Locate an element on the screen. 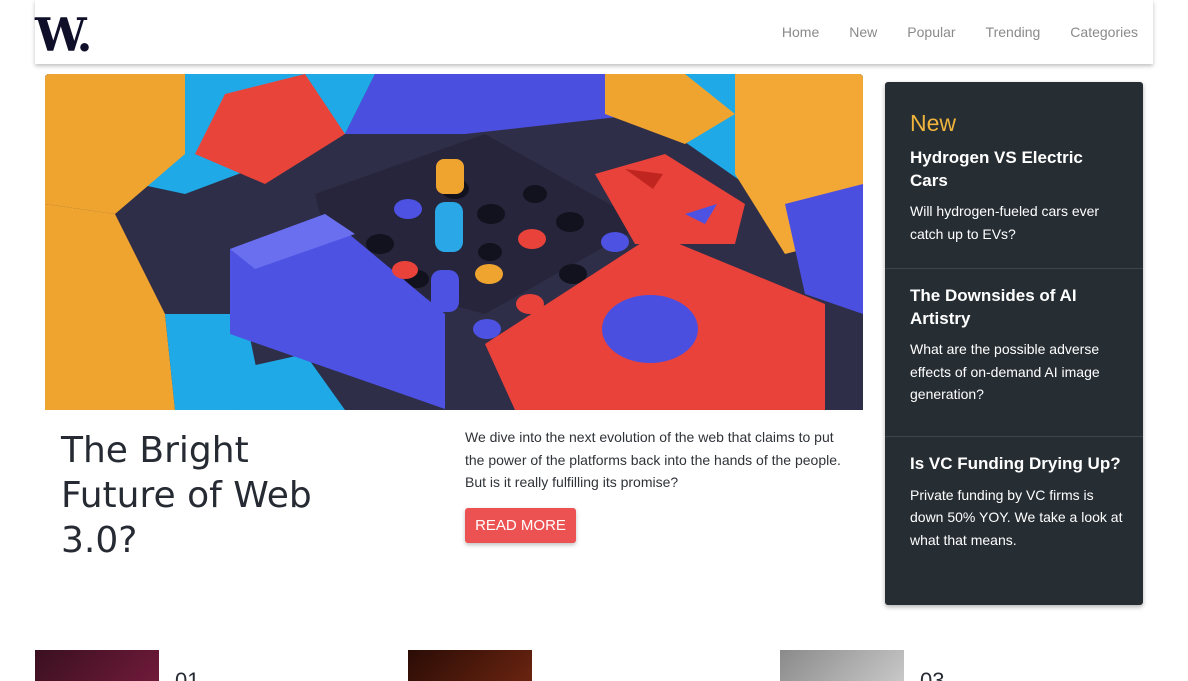 This screenshot has width=1188, height=681. sidebar-article-title: Hydrogen VS Electric Cars is located at coordinates (1017, 169).